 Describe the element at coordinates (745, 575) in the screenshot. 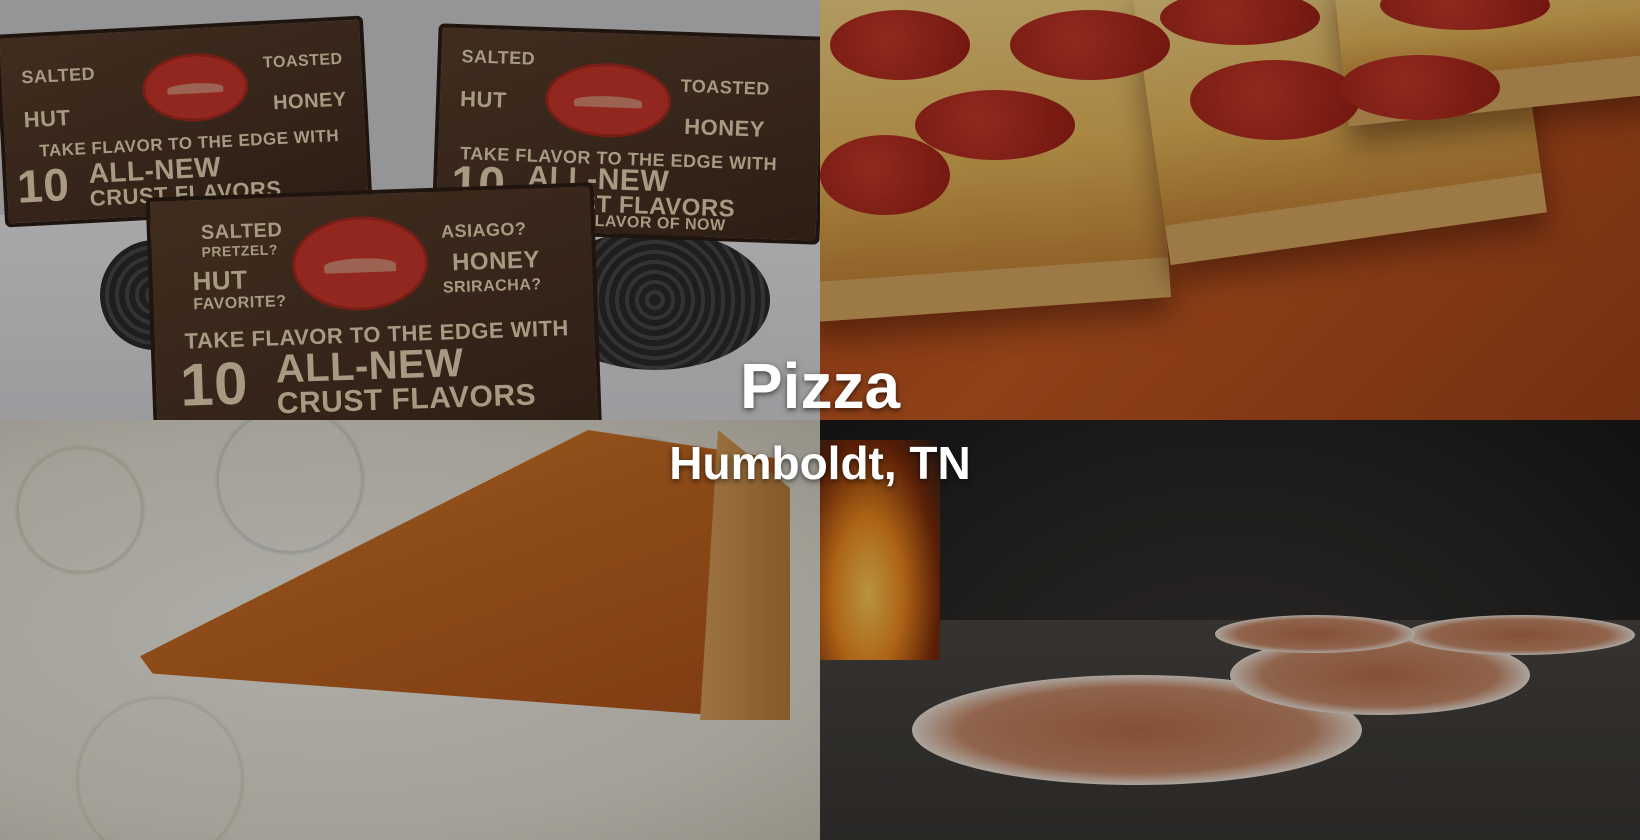

I see `slice-crust` at that location.